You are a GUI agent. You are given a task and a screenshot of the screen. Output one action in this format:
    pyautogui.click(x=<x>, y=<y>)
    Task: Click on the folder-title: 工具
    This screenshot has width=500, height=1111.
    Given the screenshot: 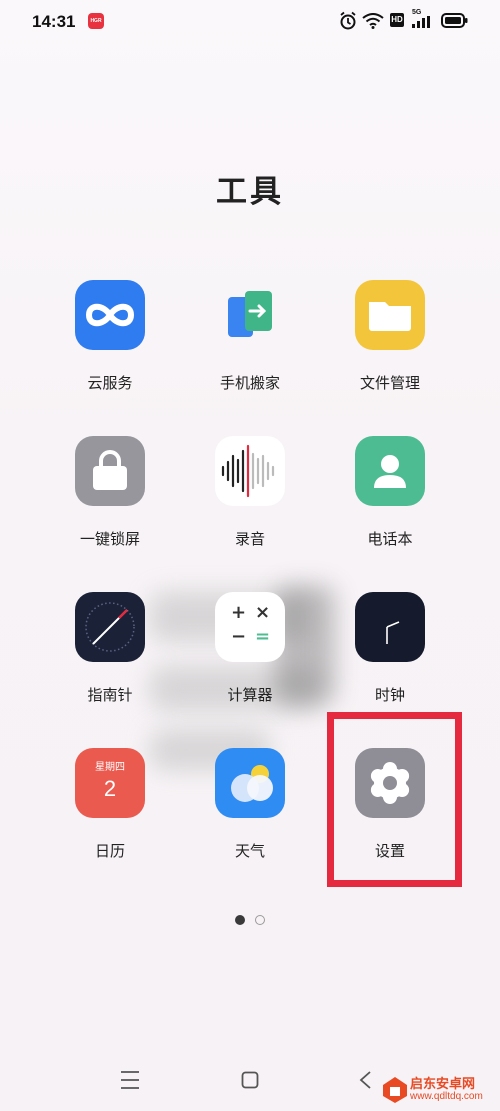 What is the action you would take?
    pyautogui.click(x=250, y=188)
    